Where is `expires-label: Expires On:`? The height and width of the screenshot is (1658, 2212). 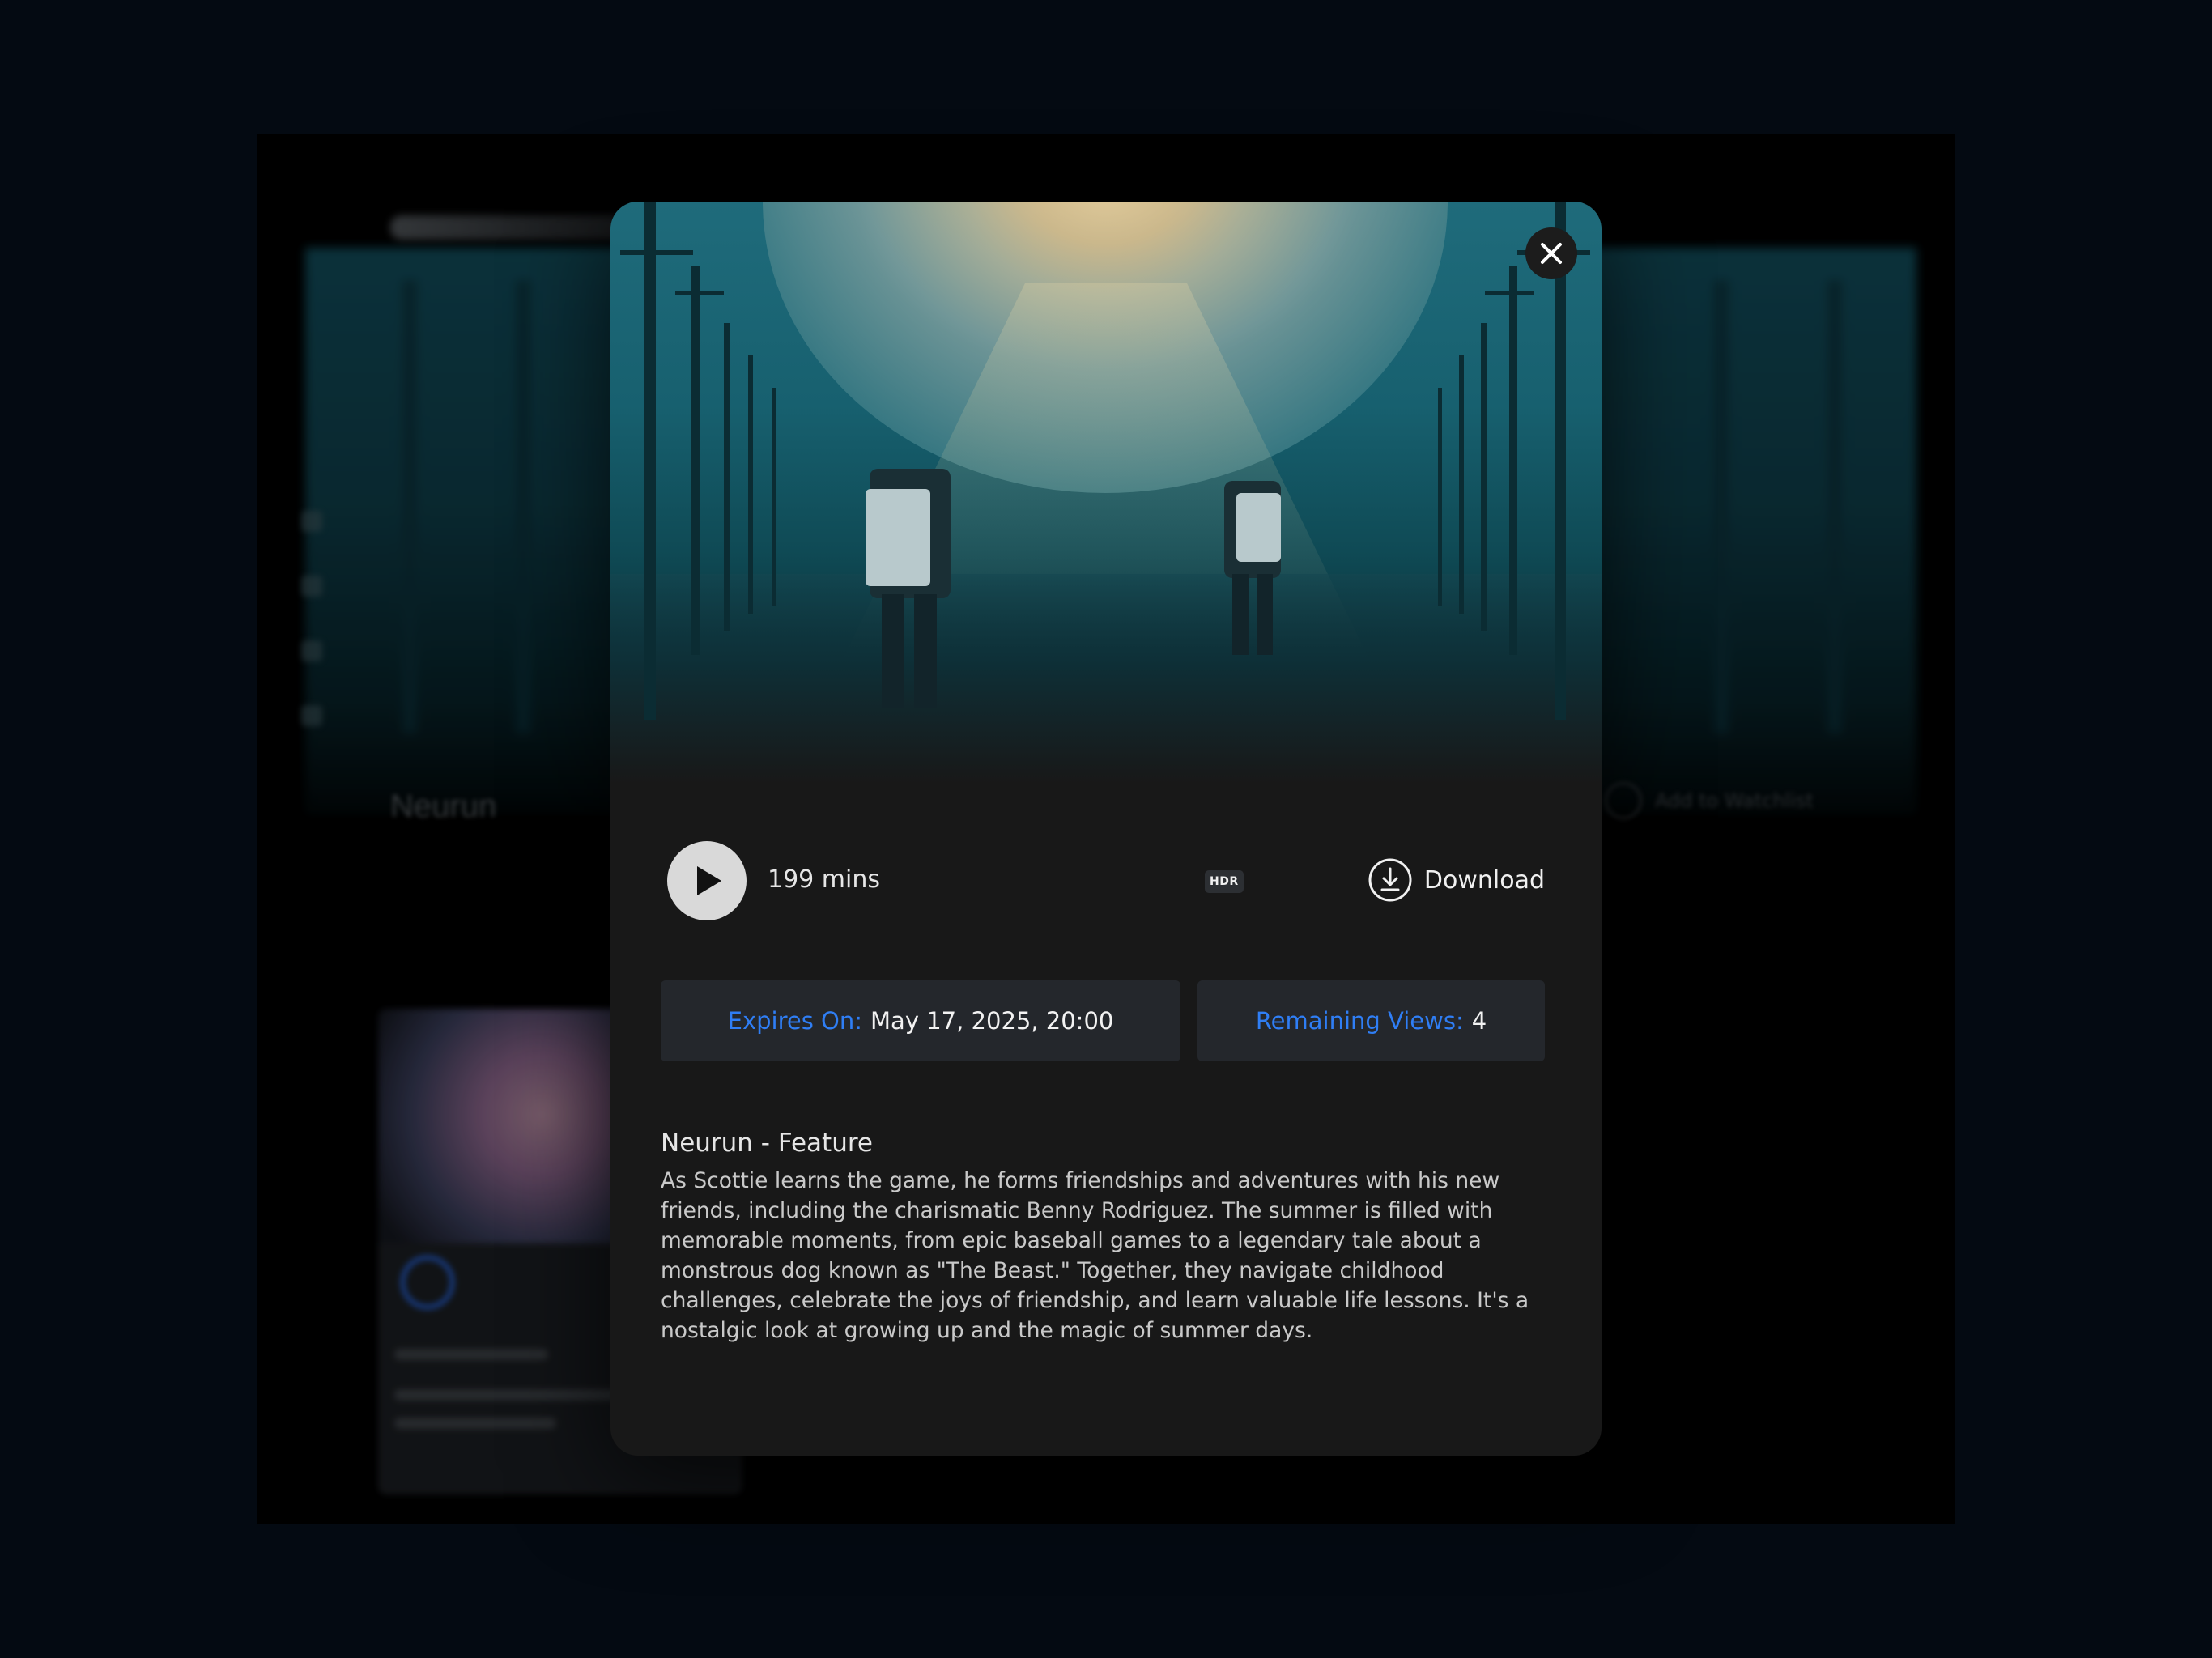
expires-label: Expires On: is located at coordinates (795, 1021).